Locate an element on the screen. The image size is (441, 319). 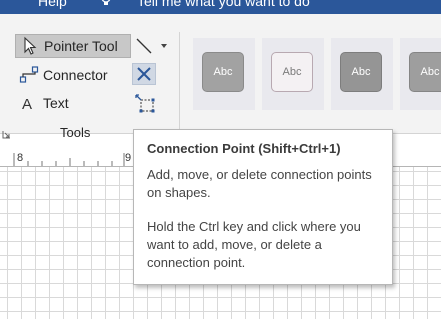
close-icon is located at coordinates (144, 77).